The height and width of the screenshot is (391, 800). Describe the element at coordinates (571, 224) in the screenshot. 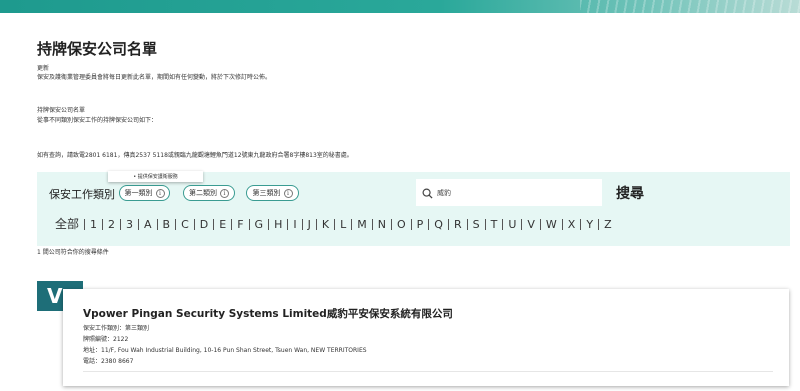

I see `alpha-x: X` at that location.